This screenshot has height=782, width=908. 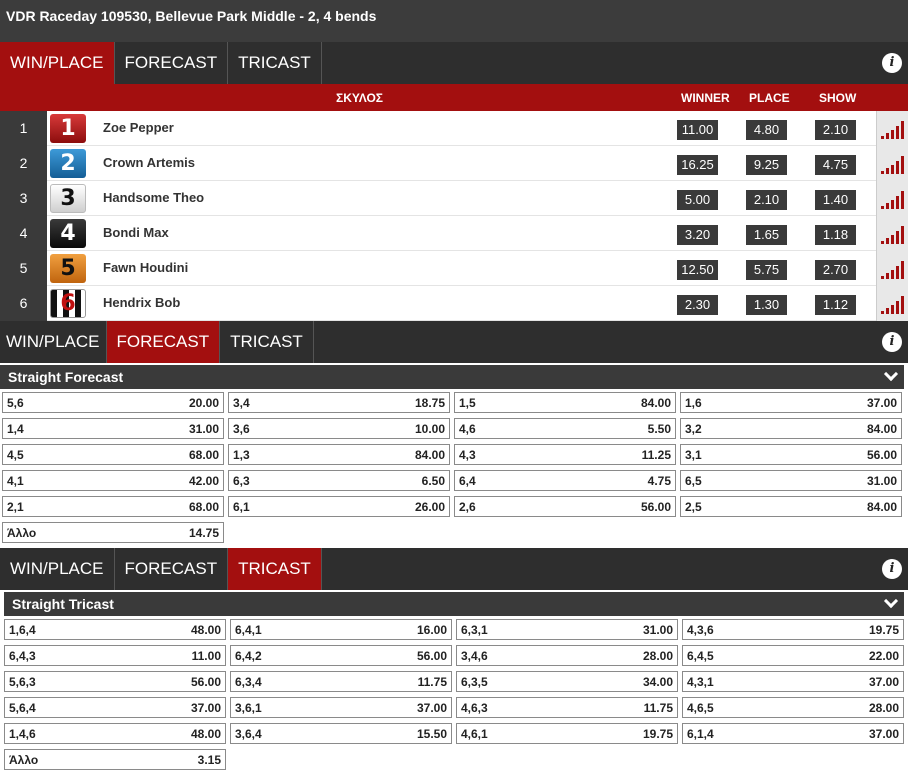 I want to click on place-odds-button: 1.65, so click(x=766, y=235).